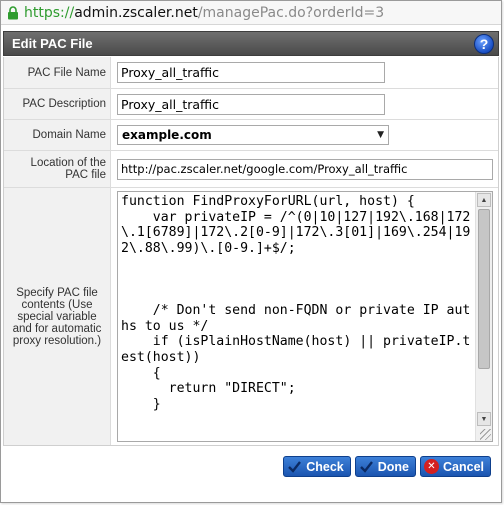 The image size is (504, 505). Describe the element at coordinates (484, 200) in the screenshot. I see `scroll-up-icon: ▲` at that location.